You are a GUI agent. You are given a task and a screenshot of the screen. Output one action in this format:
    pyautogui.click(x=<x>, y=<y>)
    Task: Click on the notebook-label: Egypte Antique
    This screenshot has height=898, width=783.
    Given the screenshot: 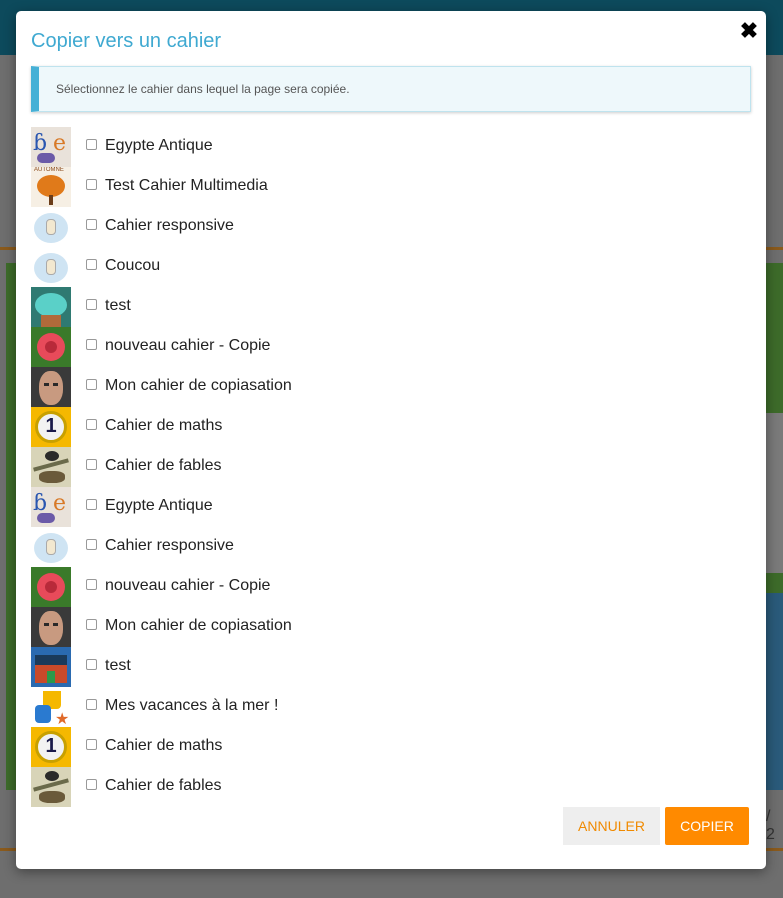 What is the action you would take?
    pyautogui.click(x=159, y=505)
    